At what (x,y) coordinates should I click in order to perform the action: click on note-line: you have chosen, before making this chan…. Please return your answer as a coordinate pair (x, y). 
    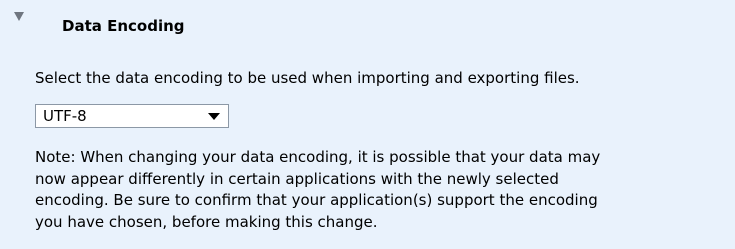
    Looking at the image, I should click on (206, 221).